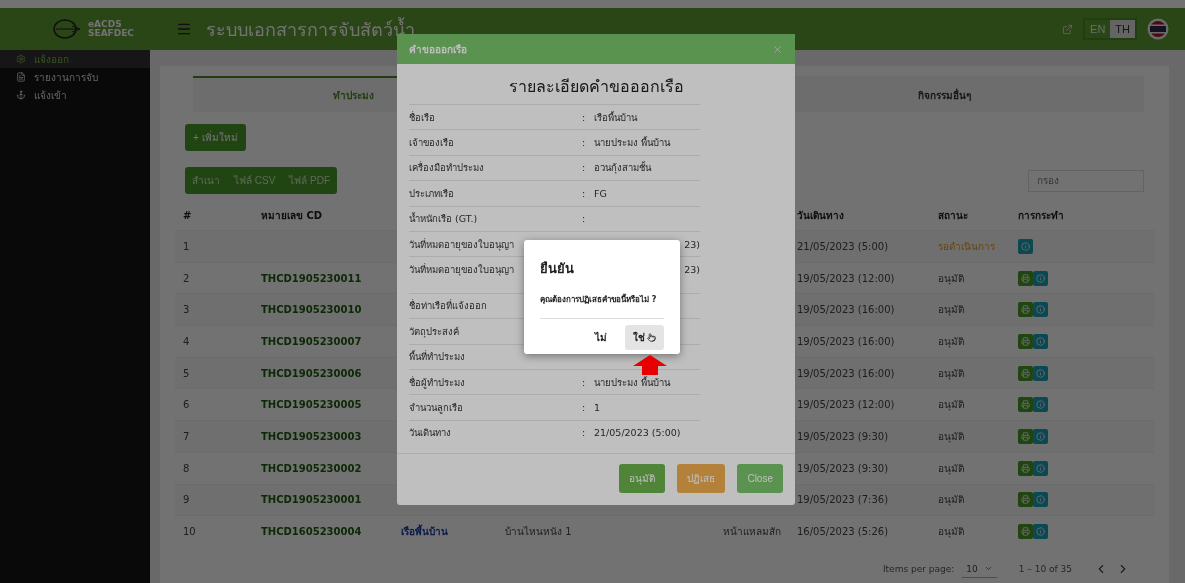  Describe the element at coordinates (979, 569) in the screenshot. I see `page-size-select: 10` at that location.